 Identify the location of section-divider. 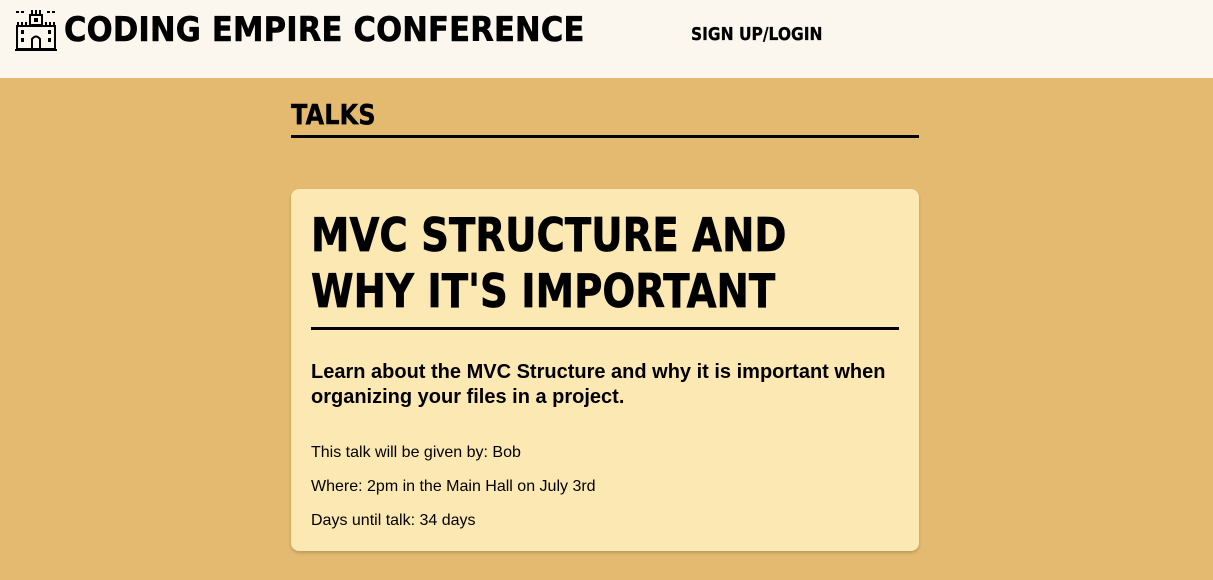
(605, 136).